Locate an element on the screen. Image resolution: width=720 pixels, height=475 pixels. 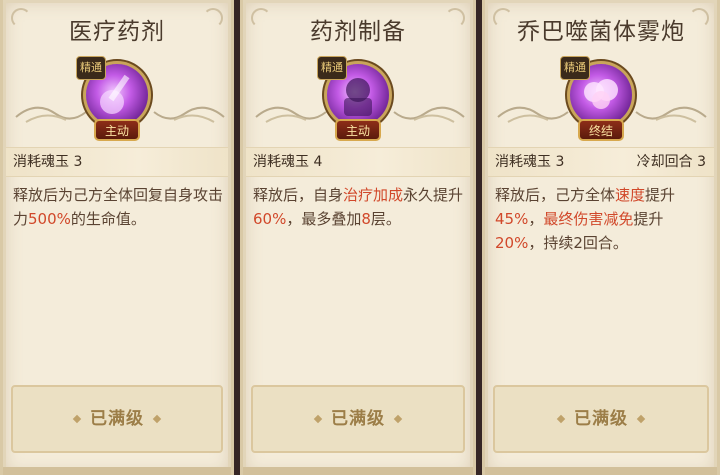
desc-highlight: 500% is located at coordinates (49, 219).